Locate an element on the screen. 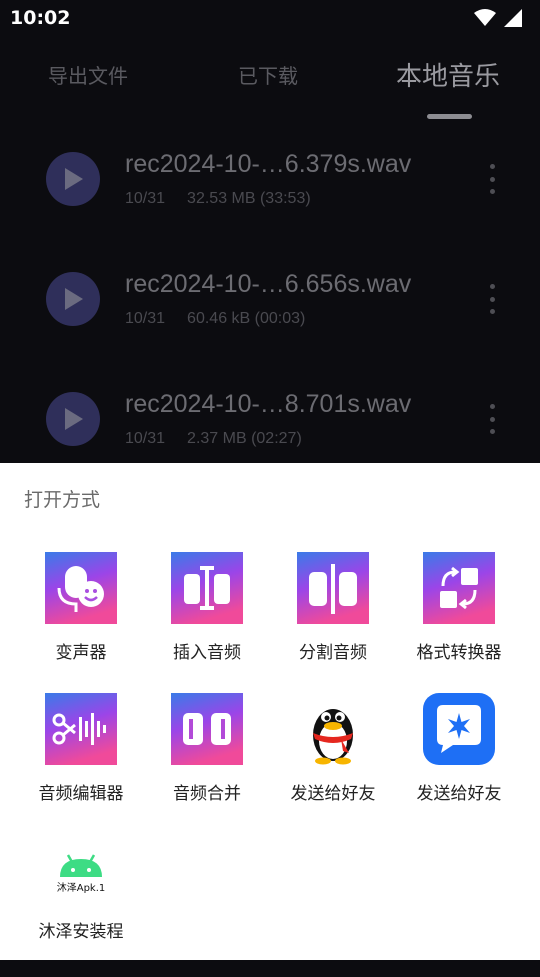  signal-icon is located at coordinates (513, 18).